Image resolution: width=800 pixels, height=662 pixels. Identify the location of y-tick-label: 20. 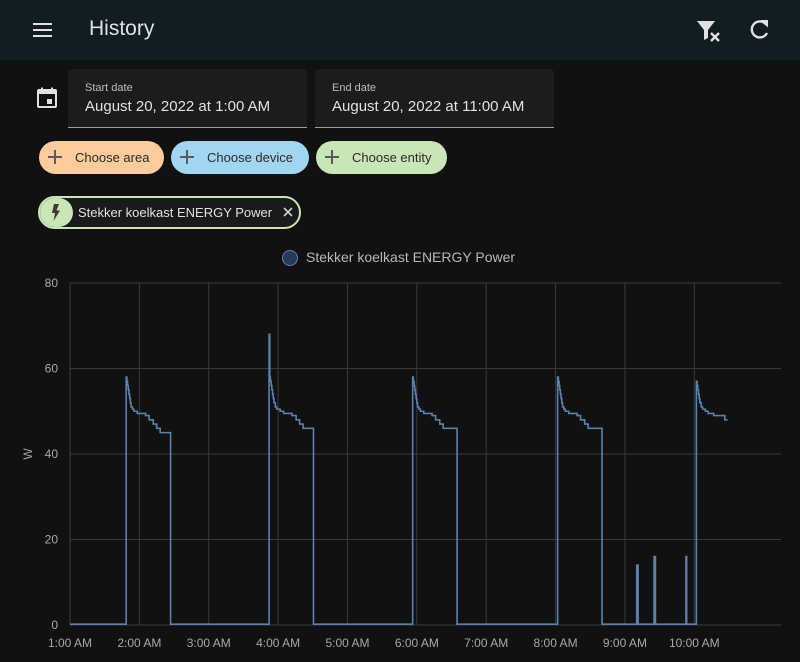
(52, 540).